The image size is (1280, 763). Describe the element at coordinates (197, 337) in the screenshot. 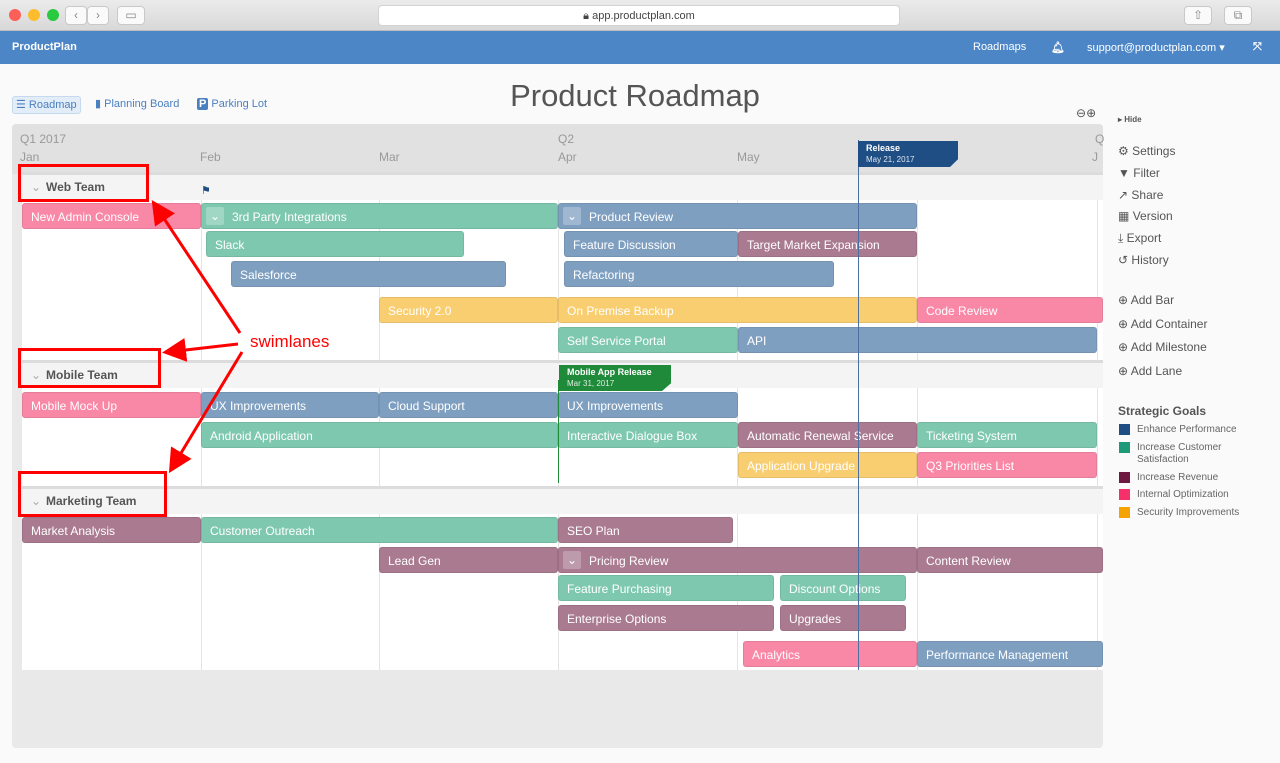

I see `annotation-arrows` at that location.